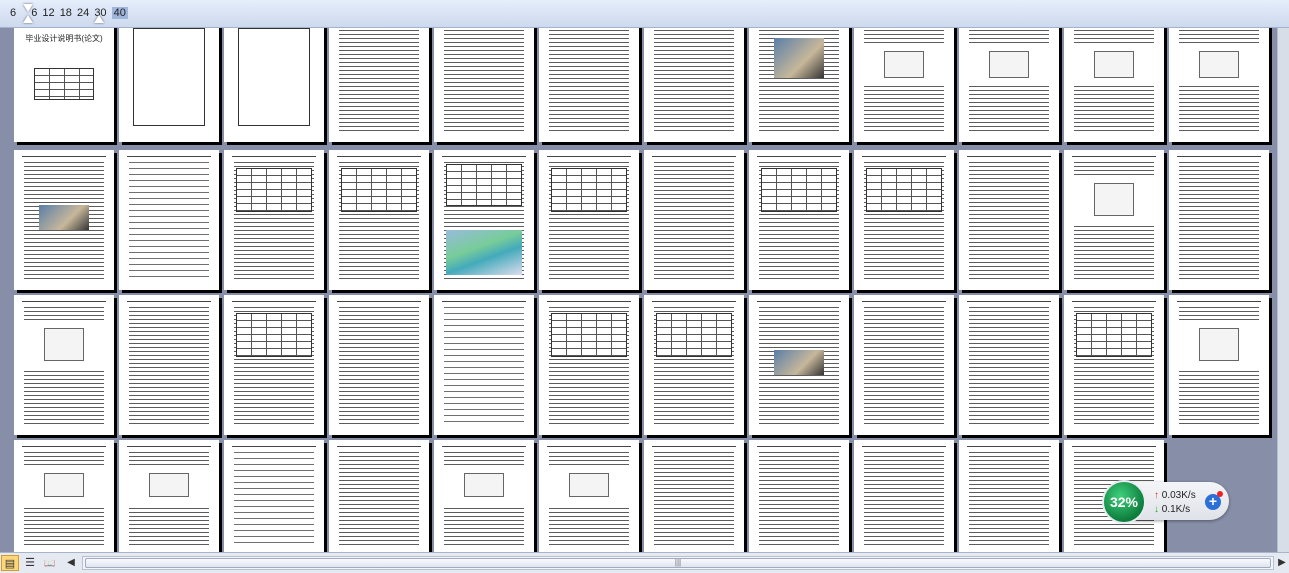 This screenshot has height=573, width=1289. I want to click on ruler-mark: 24, so click(83, 13).